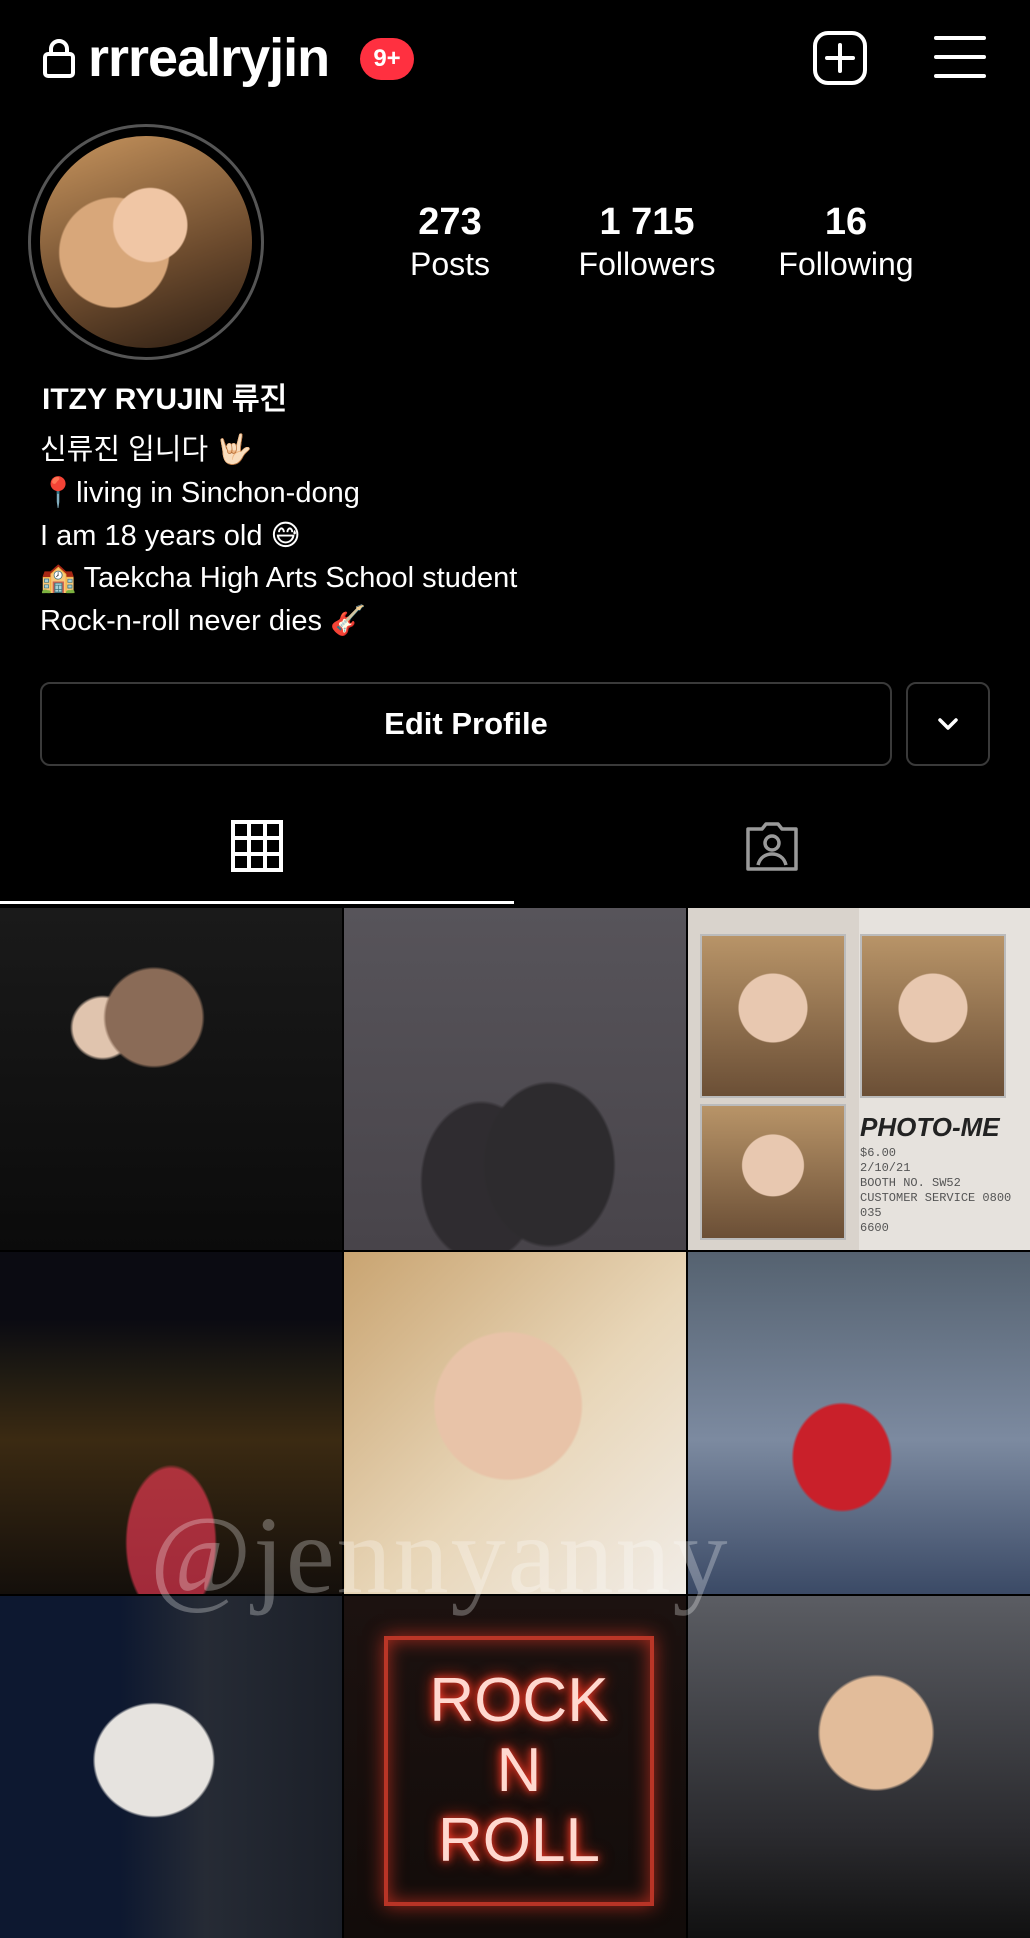 The width and height of the screenshot is (1030, 1938). I want to click on menu-button, so click(960, 57).